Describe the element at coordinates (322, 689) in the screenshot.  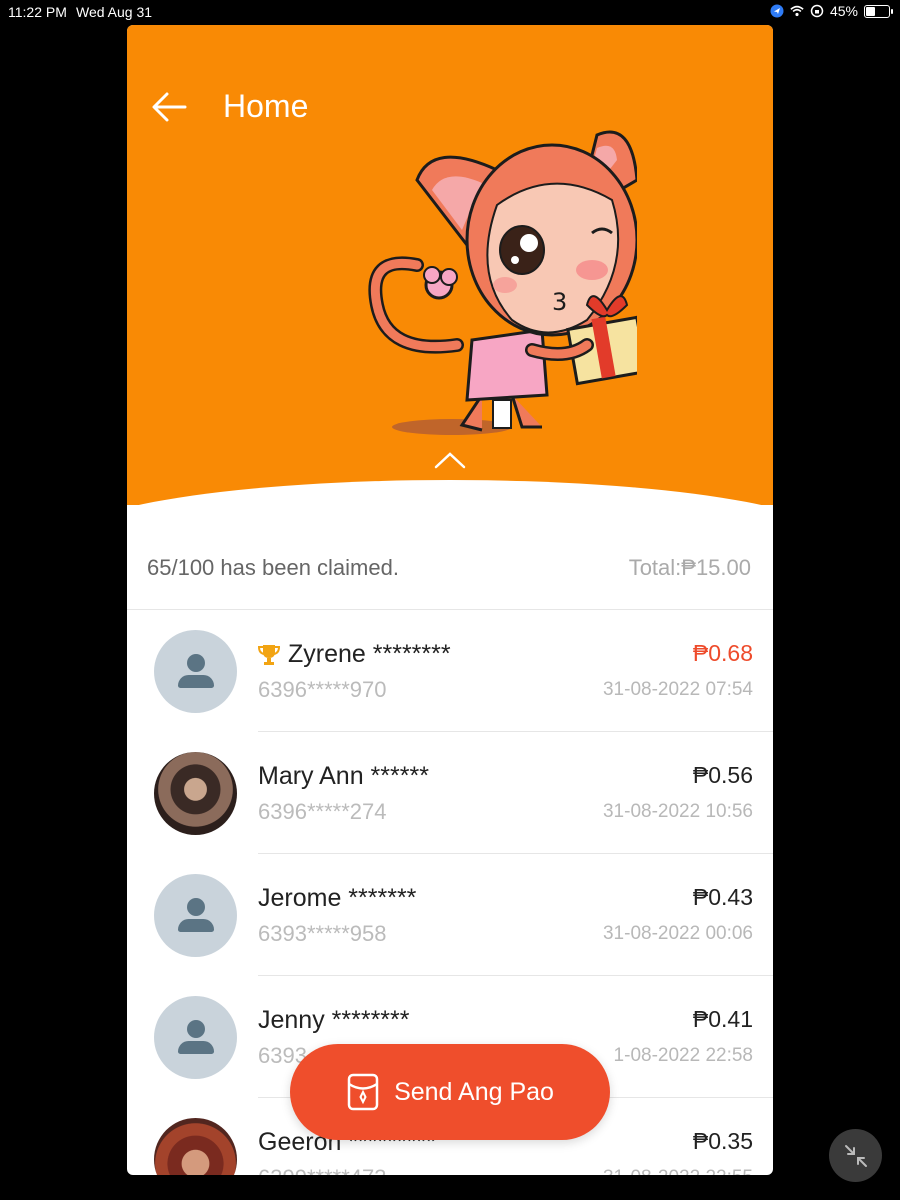
I see `recipient-phone: 6396*****970` at that location.